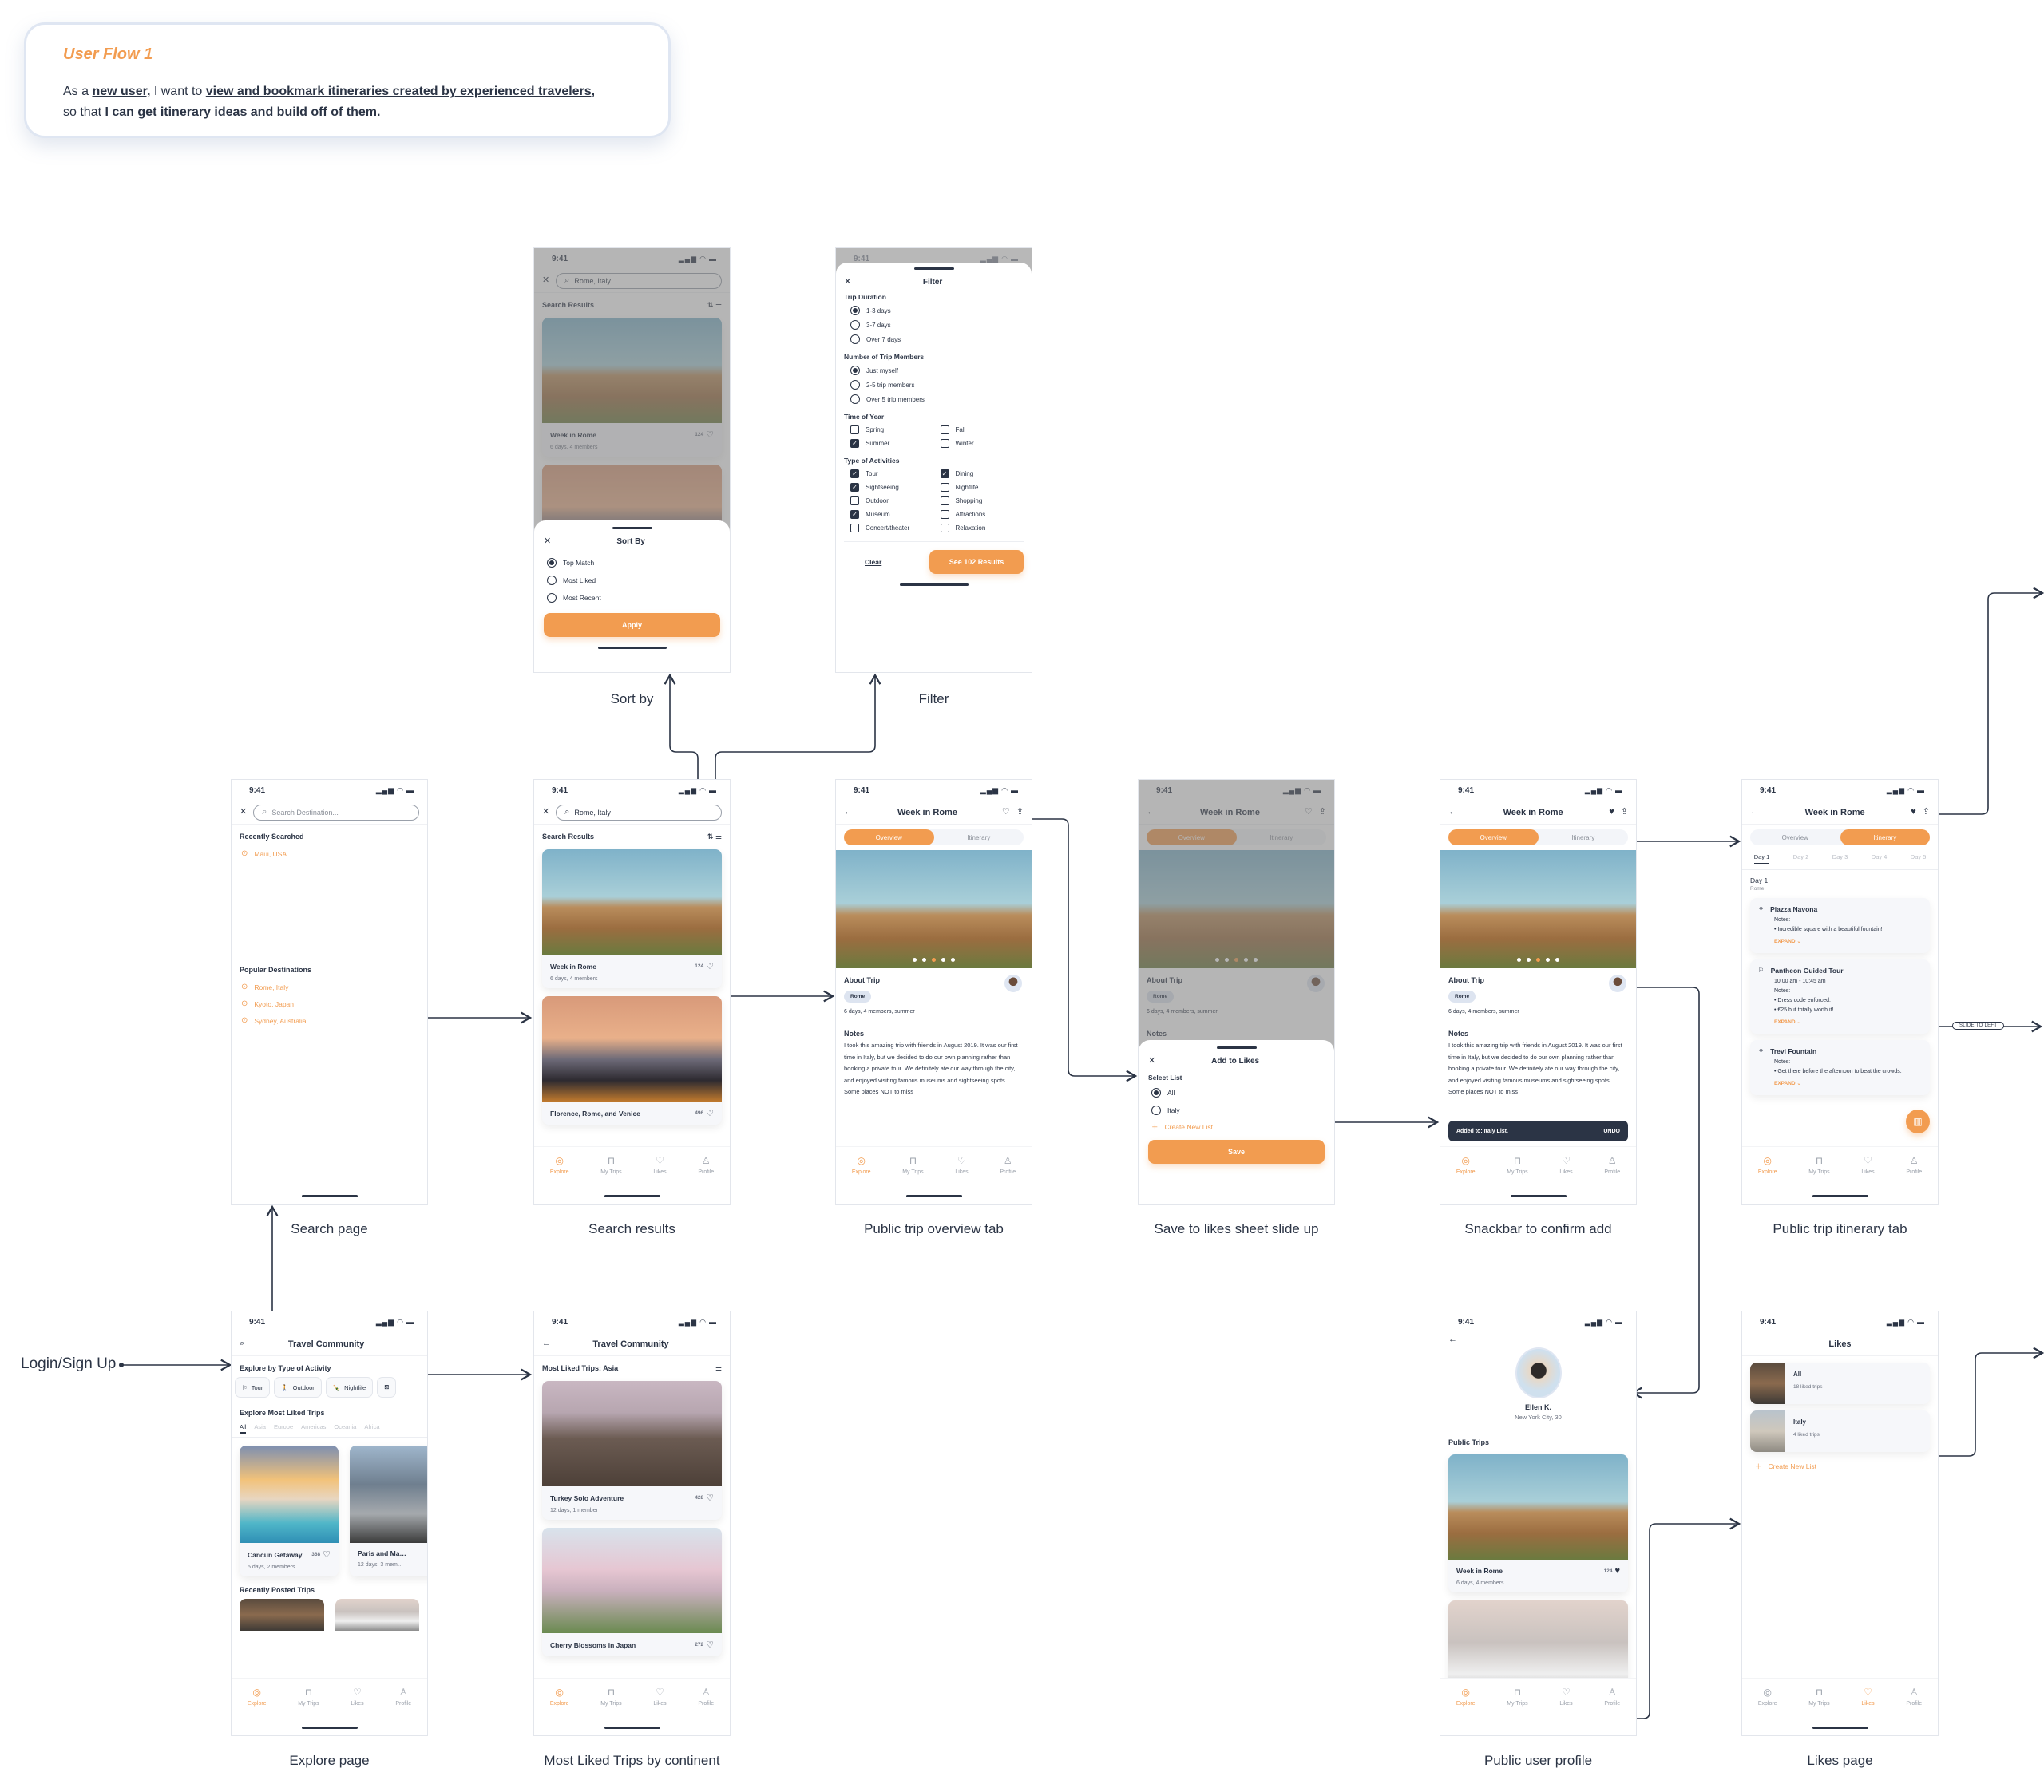  I want to click on filter-icon: ⚌, so click(718, 1368).